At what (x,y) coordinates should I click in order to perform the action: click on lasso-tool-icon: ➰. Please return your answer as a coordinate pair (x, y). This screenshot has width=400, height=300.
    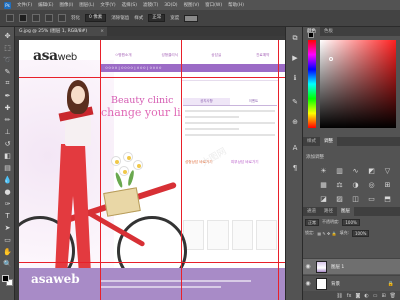
    Looking at the image, I should click on (7, 59).